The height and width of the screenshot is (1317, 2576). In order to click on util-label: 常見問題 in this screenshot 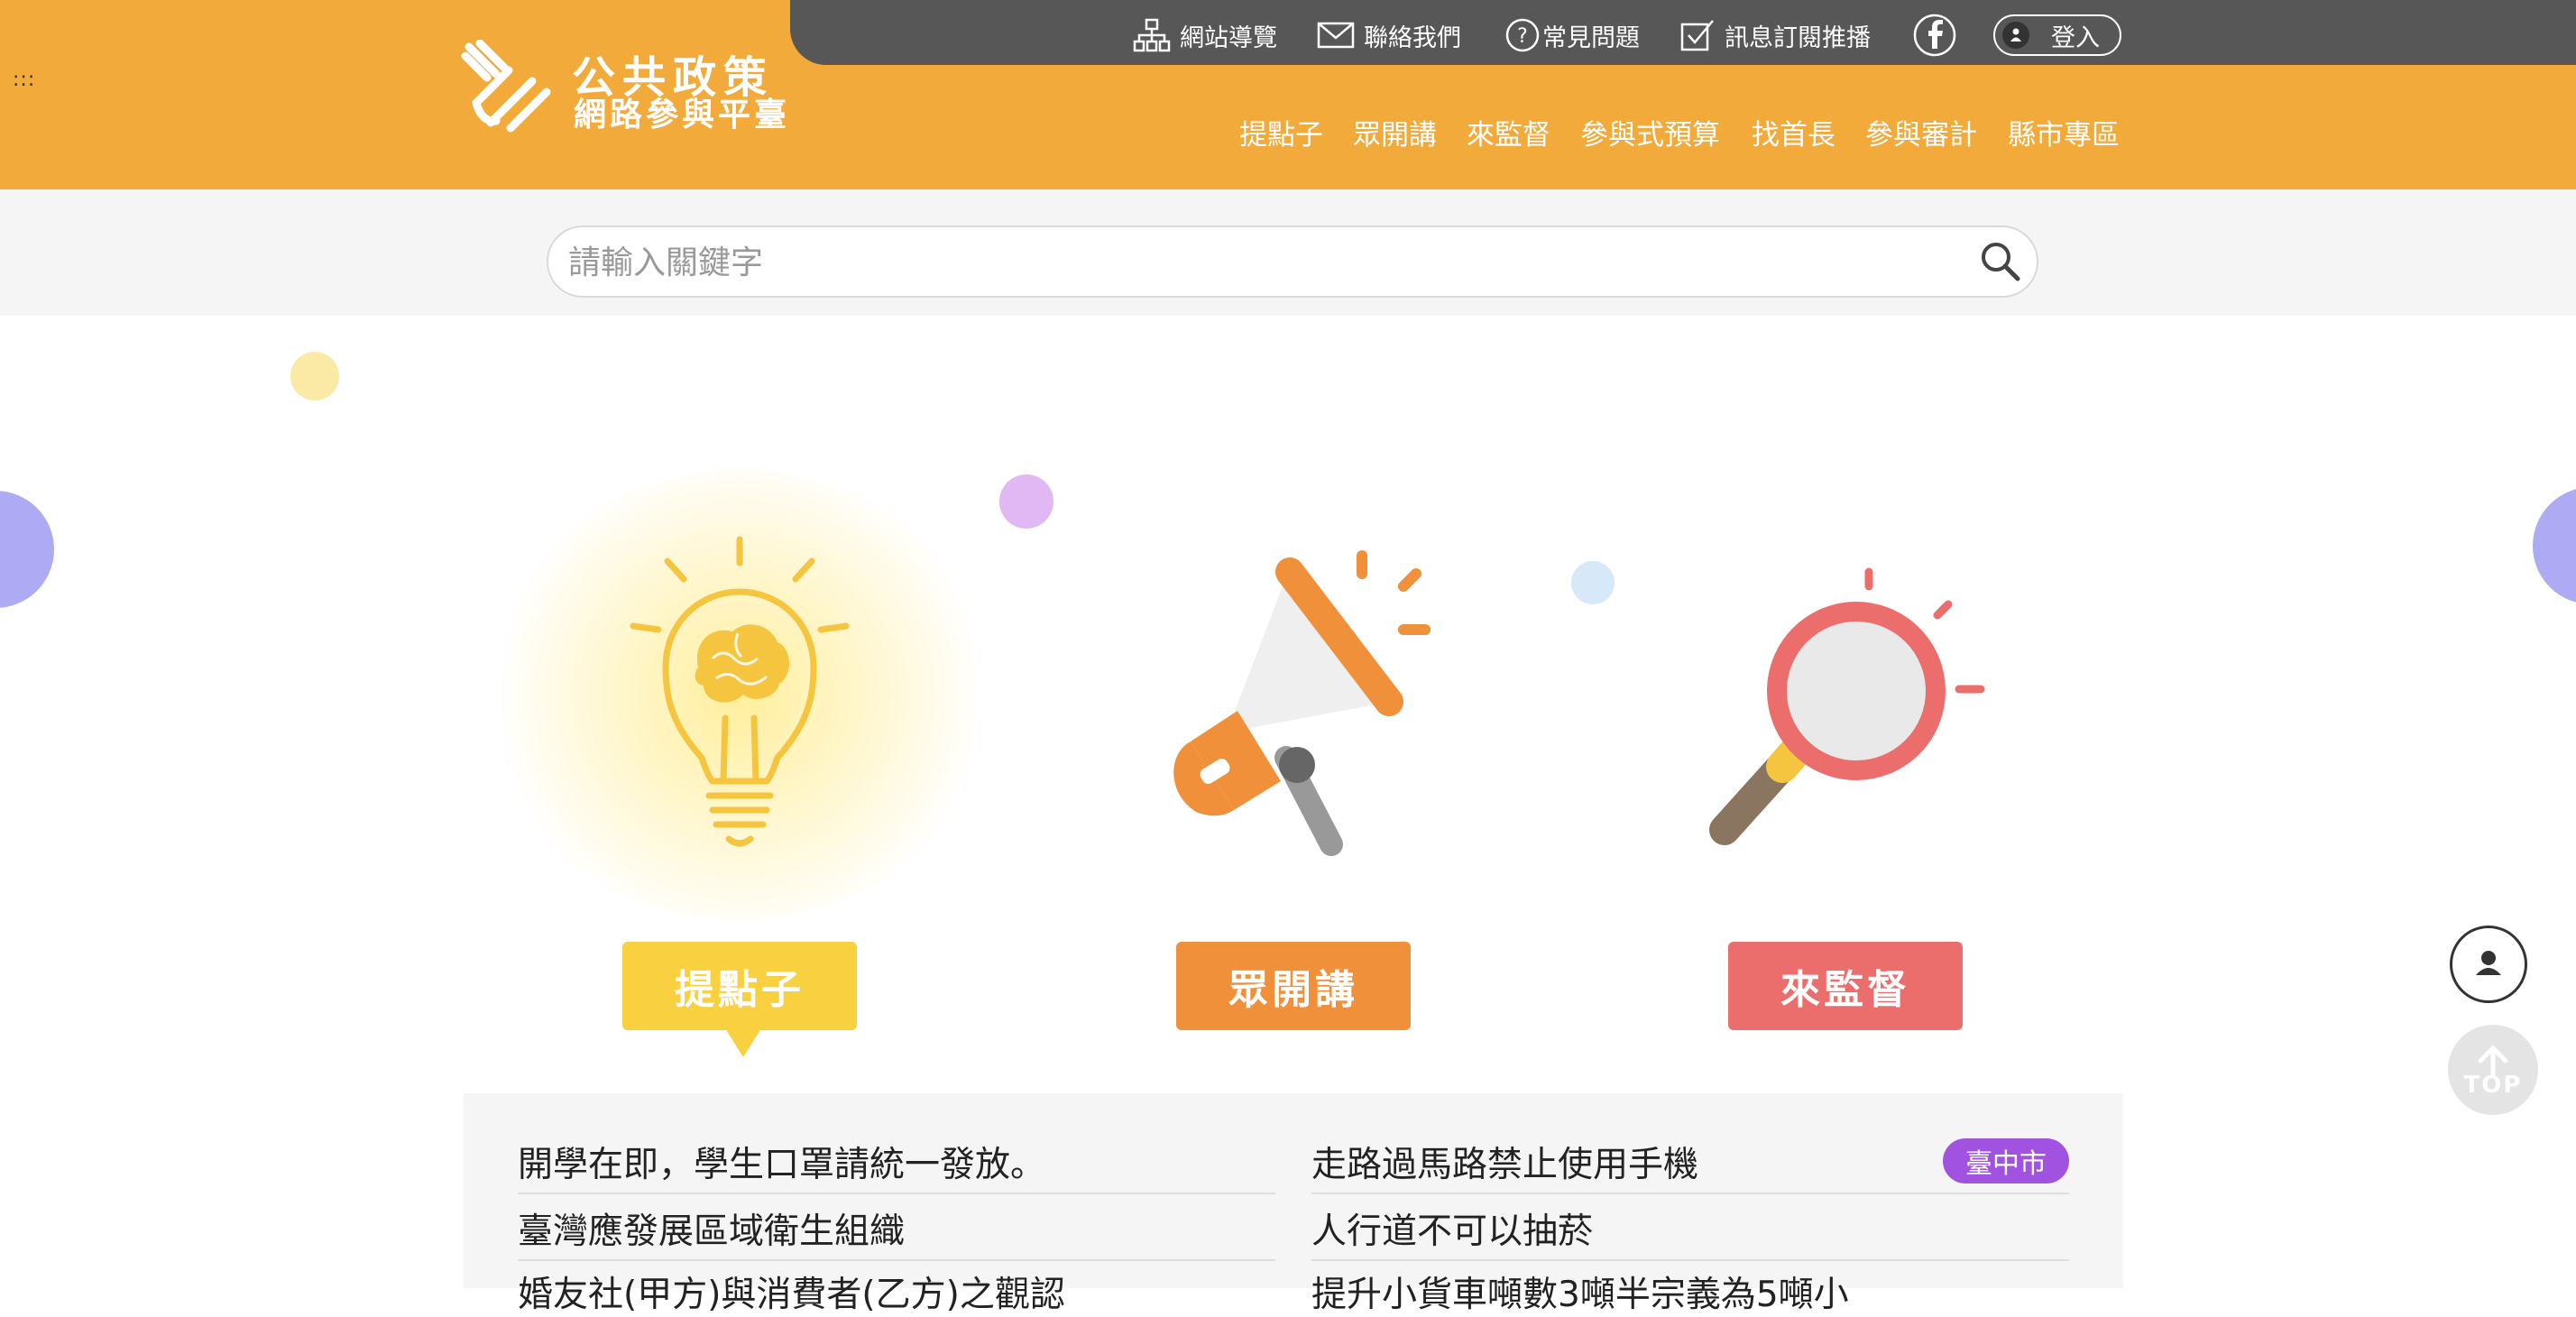, I will do `click(1591, 37)`.